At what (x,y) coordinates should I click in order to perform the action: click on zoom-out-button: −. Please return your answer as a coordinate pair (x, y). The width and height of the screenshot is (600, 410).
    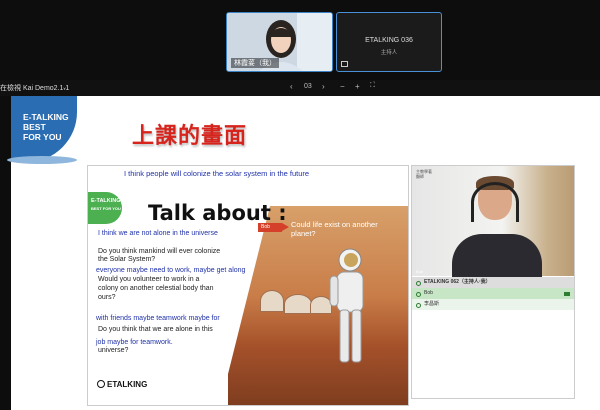
    Looking at the image, I should click on (342, 86).